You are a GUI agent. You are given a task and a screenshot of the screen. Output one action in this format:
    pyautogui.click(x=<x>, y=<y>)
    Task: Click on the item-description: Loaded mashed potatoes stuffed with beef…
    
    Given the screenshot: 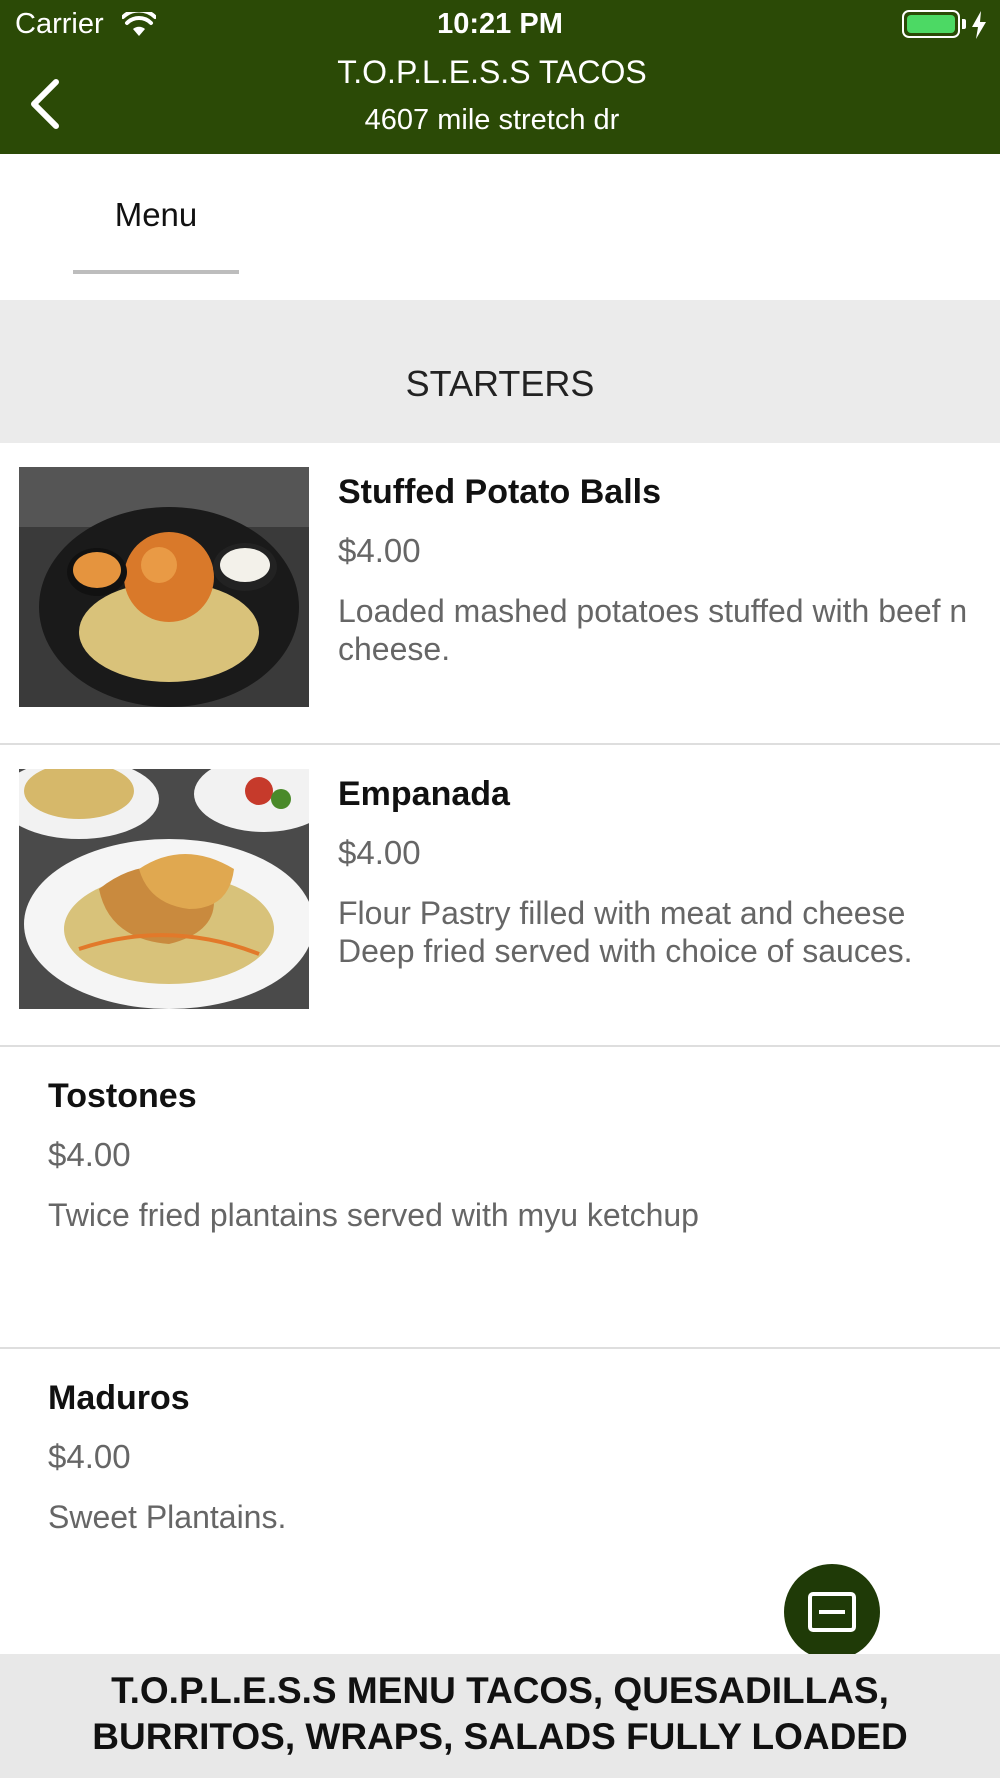 What is the action you would take?
    pyautogui.click(x=653, y=630)
    